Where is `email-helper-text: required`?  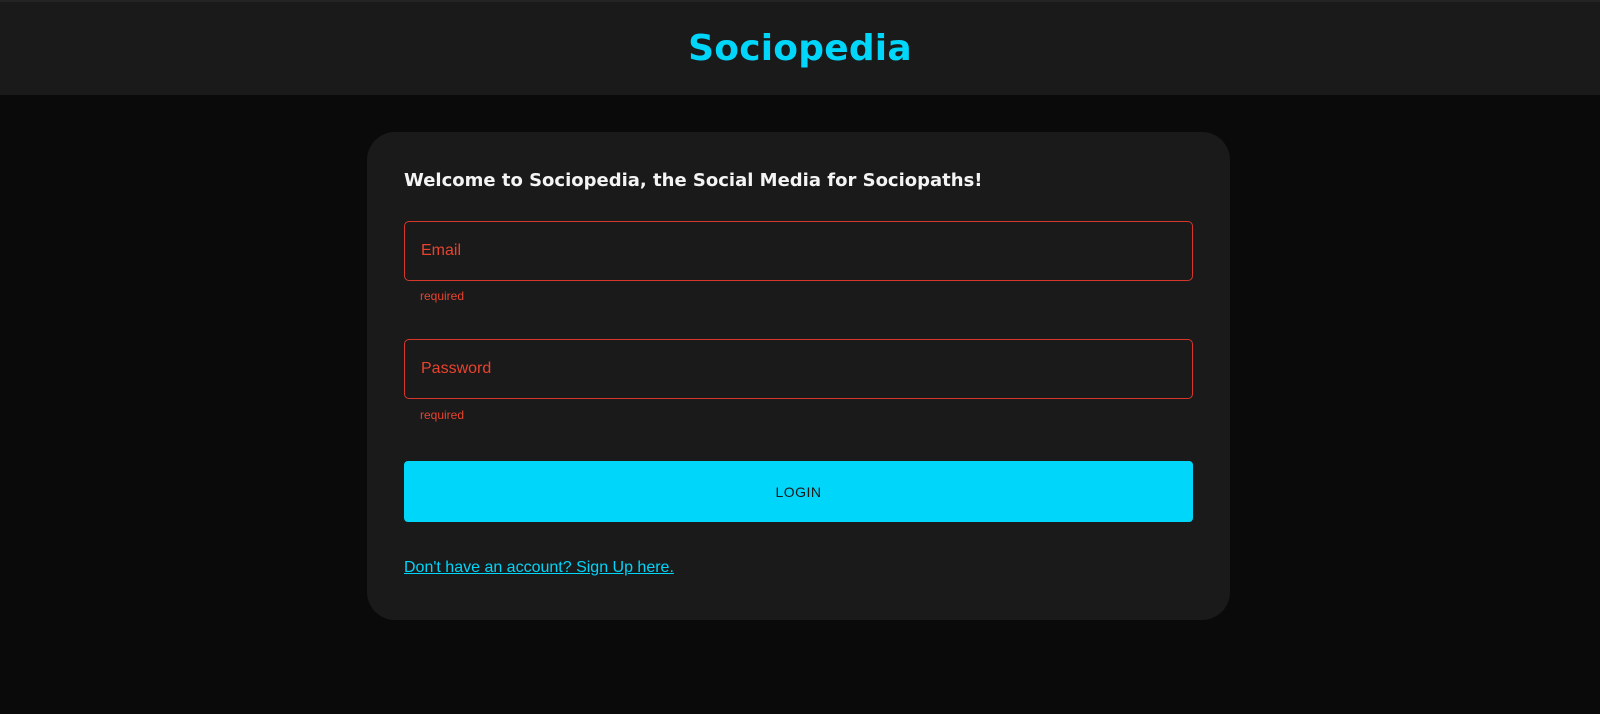
email-helper-text: required is located at coordinates (442, 296).